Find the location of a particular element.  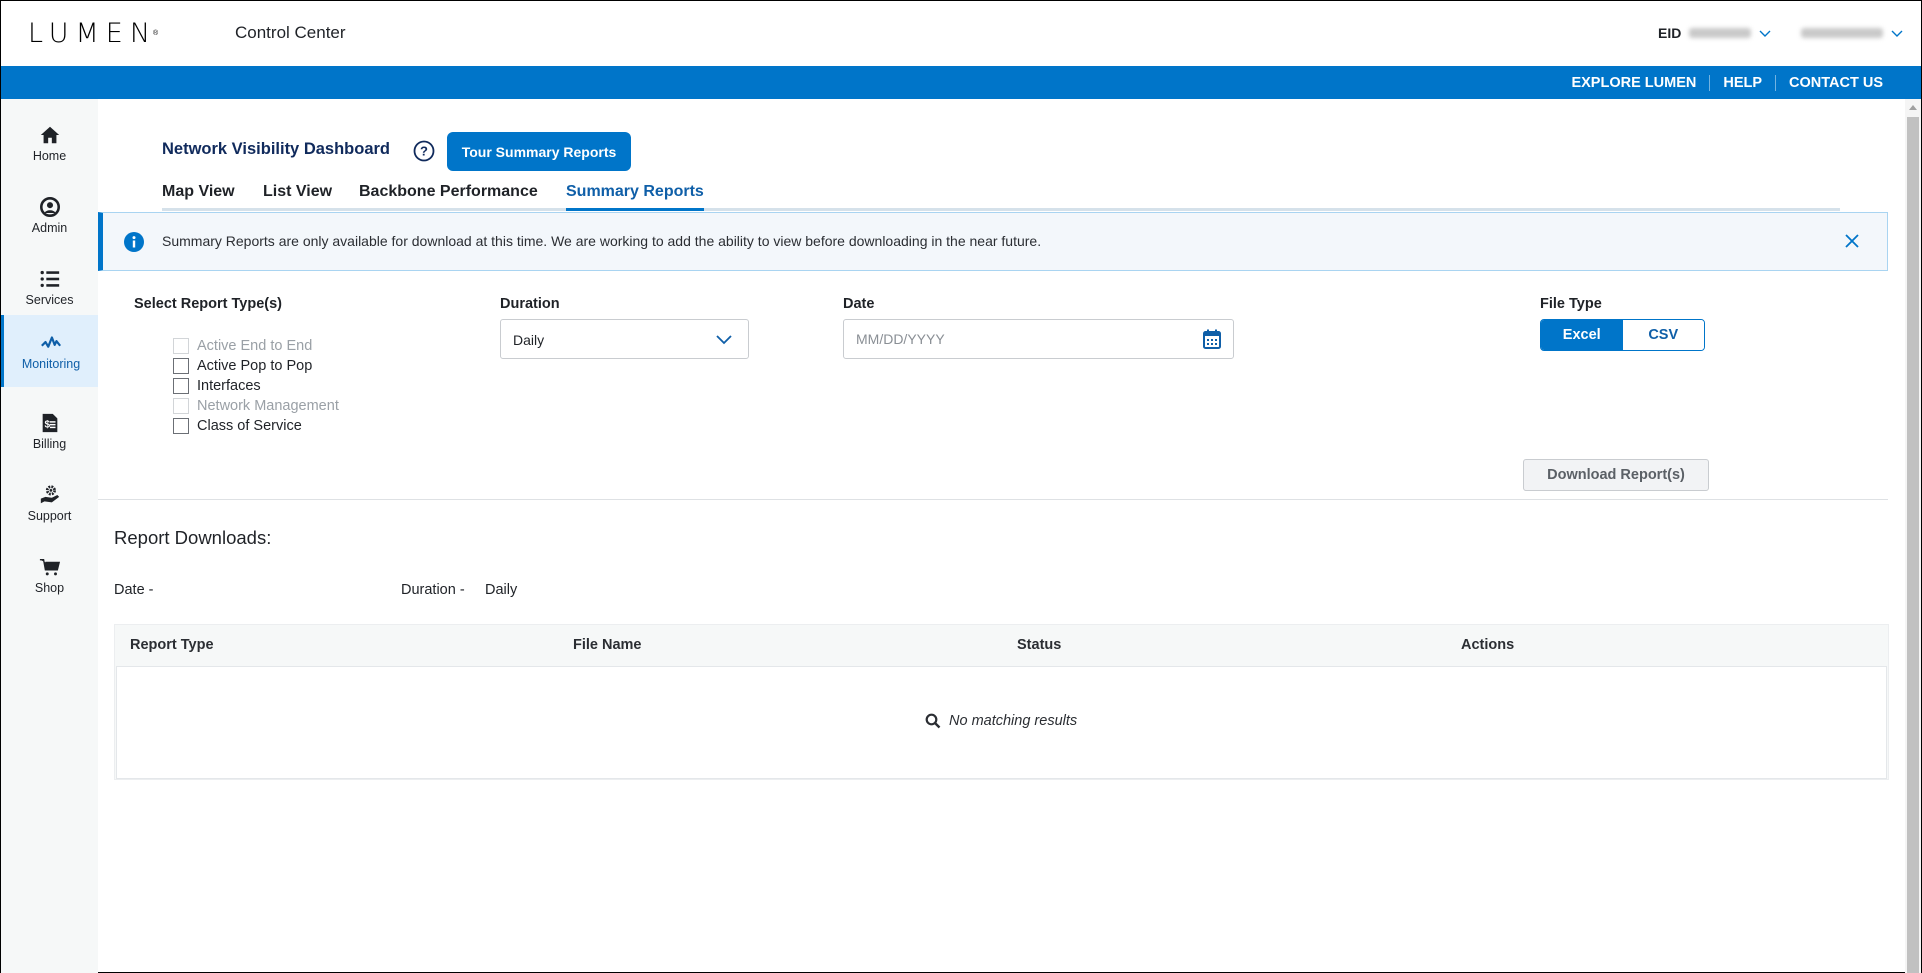

scroll-up-arrow is located at coordinates (1913, 107).